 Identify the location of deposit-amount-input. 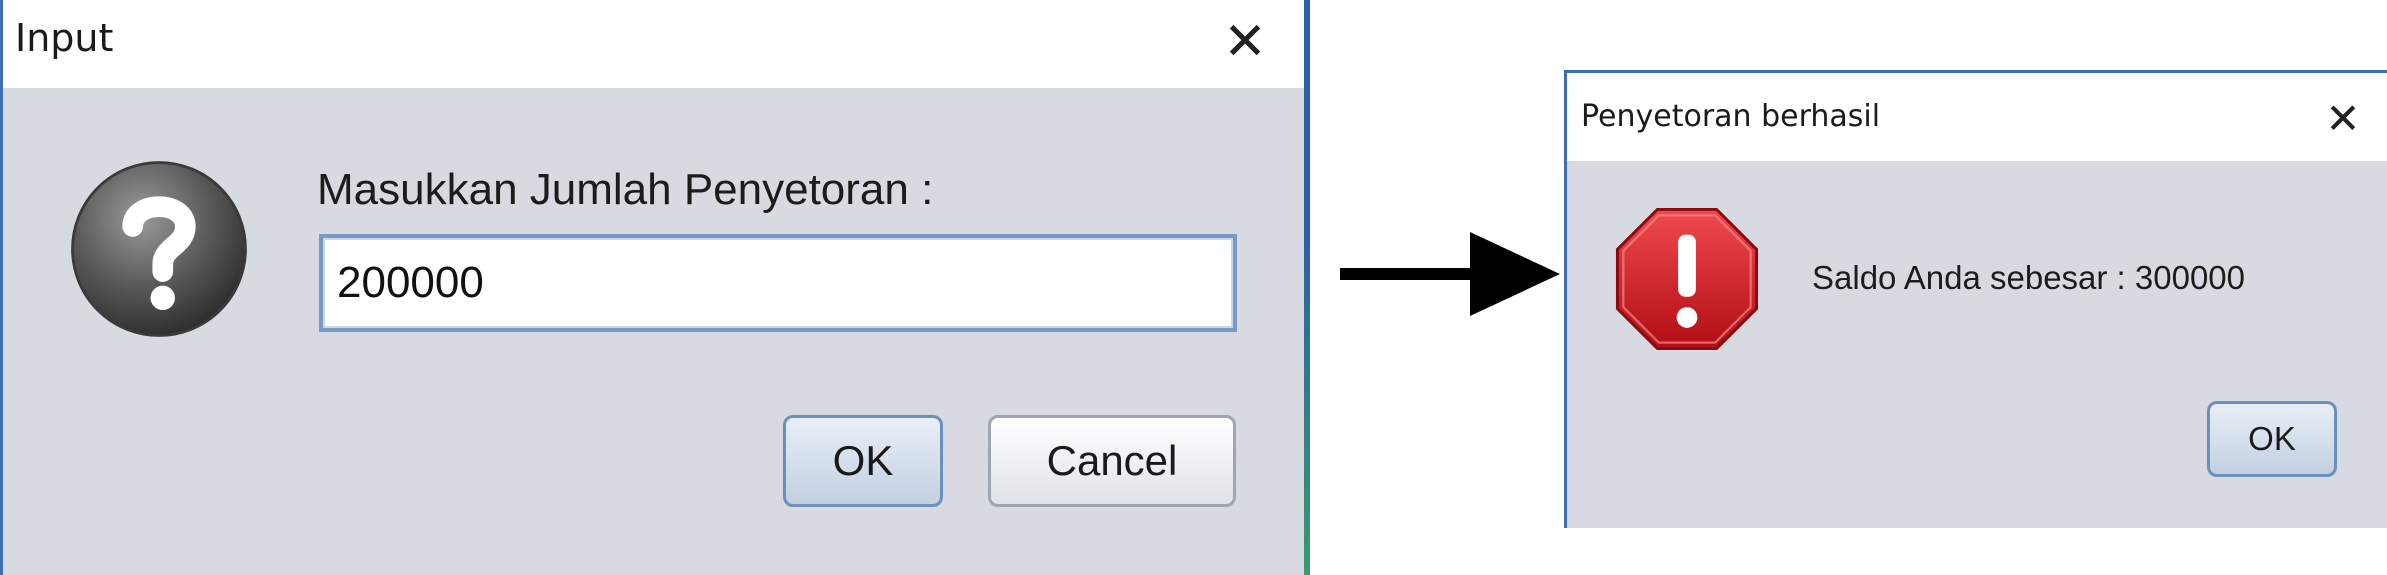
(777, 283).